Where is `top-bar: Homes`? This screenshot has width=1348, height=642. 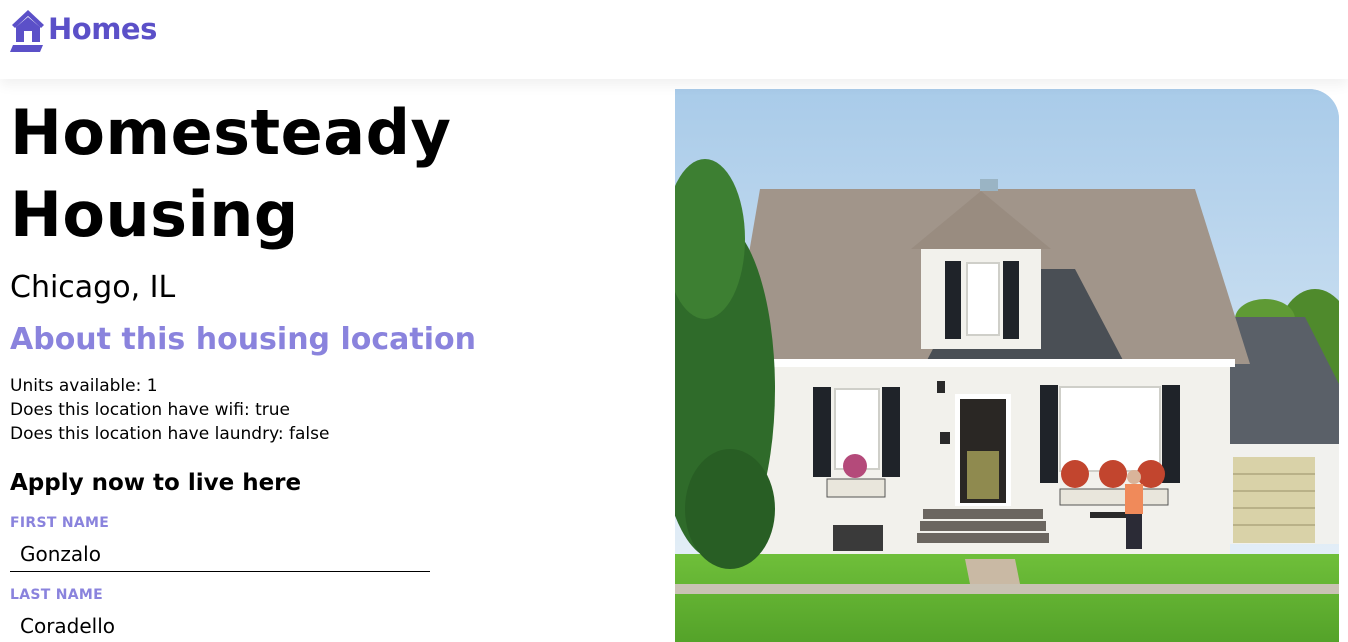 top-bar: Homes is located at coordinates (674, 39).